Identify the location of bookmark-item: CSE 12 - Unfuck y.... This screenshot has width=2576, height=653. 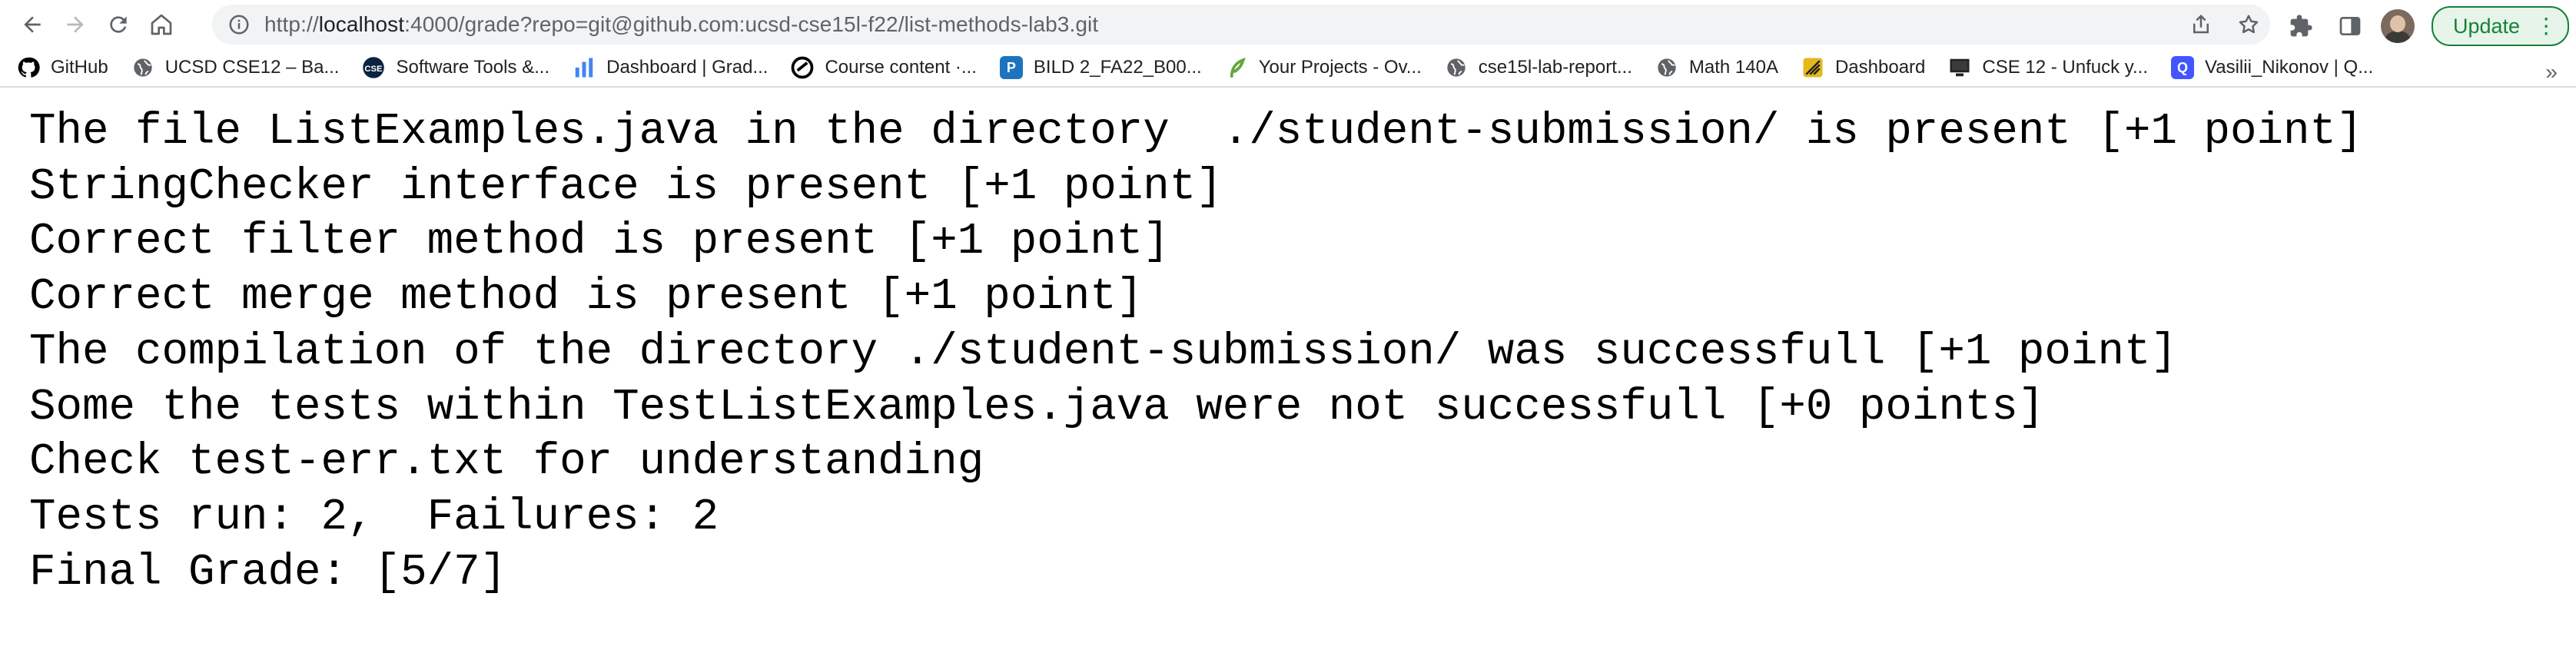
(2048, 67).